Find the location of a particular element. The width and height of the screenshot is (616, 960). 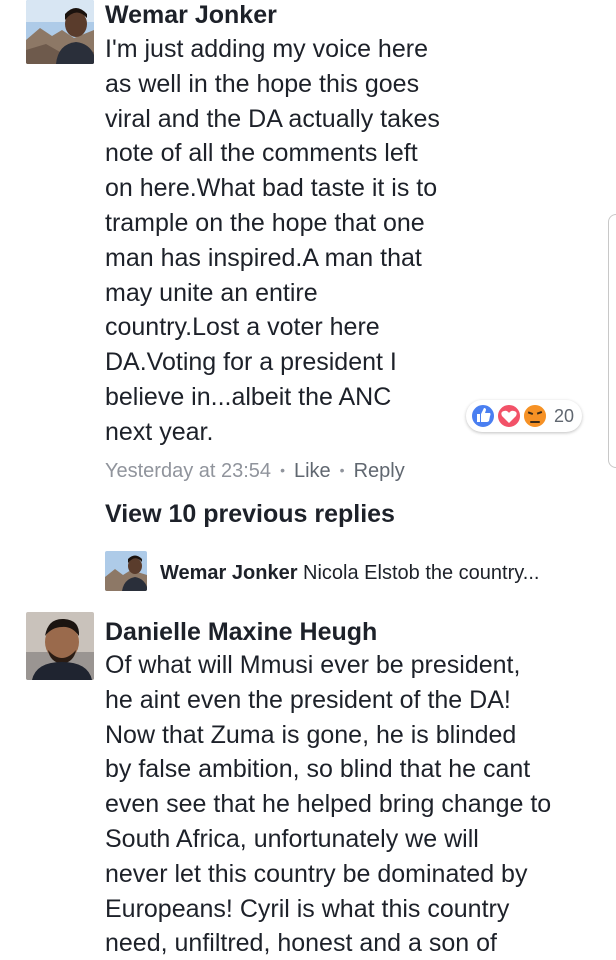

comment-line: note of all the comments left is located at coordinates (261, 153).